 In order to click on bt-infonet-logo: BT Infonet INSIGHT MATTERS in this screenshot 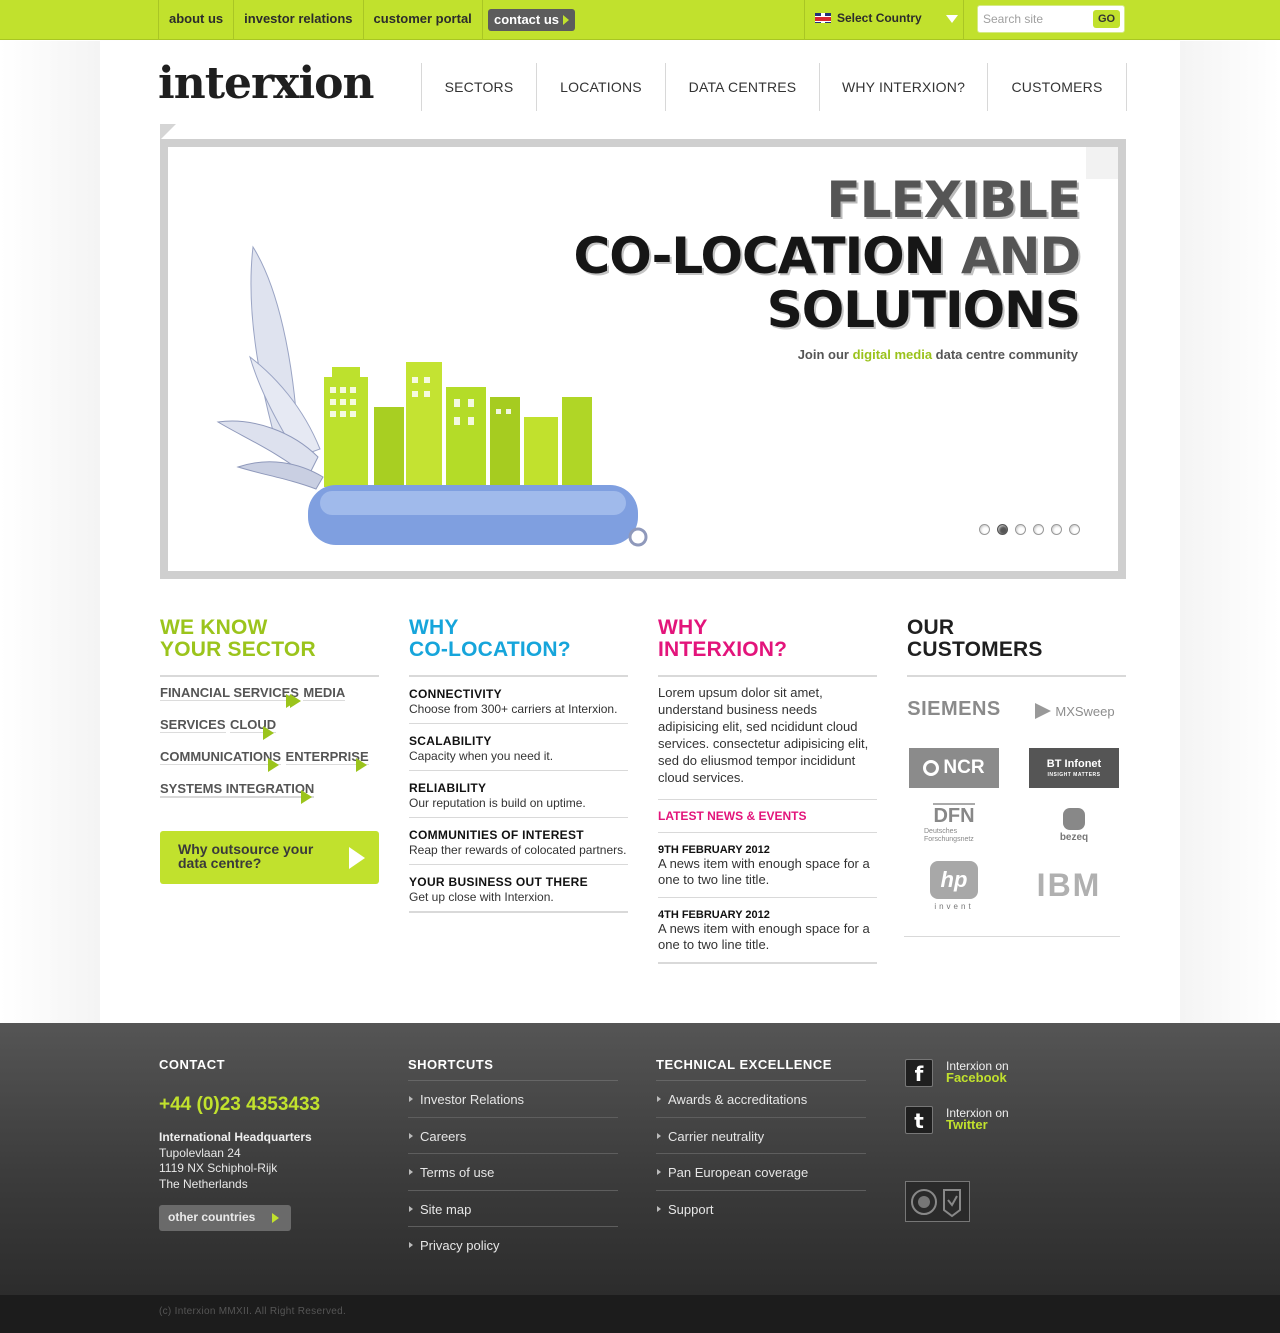, I will do `click(1074, 768)`.